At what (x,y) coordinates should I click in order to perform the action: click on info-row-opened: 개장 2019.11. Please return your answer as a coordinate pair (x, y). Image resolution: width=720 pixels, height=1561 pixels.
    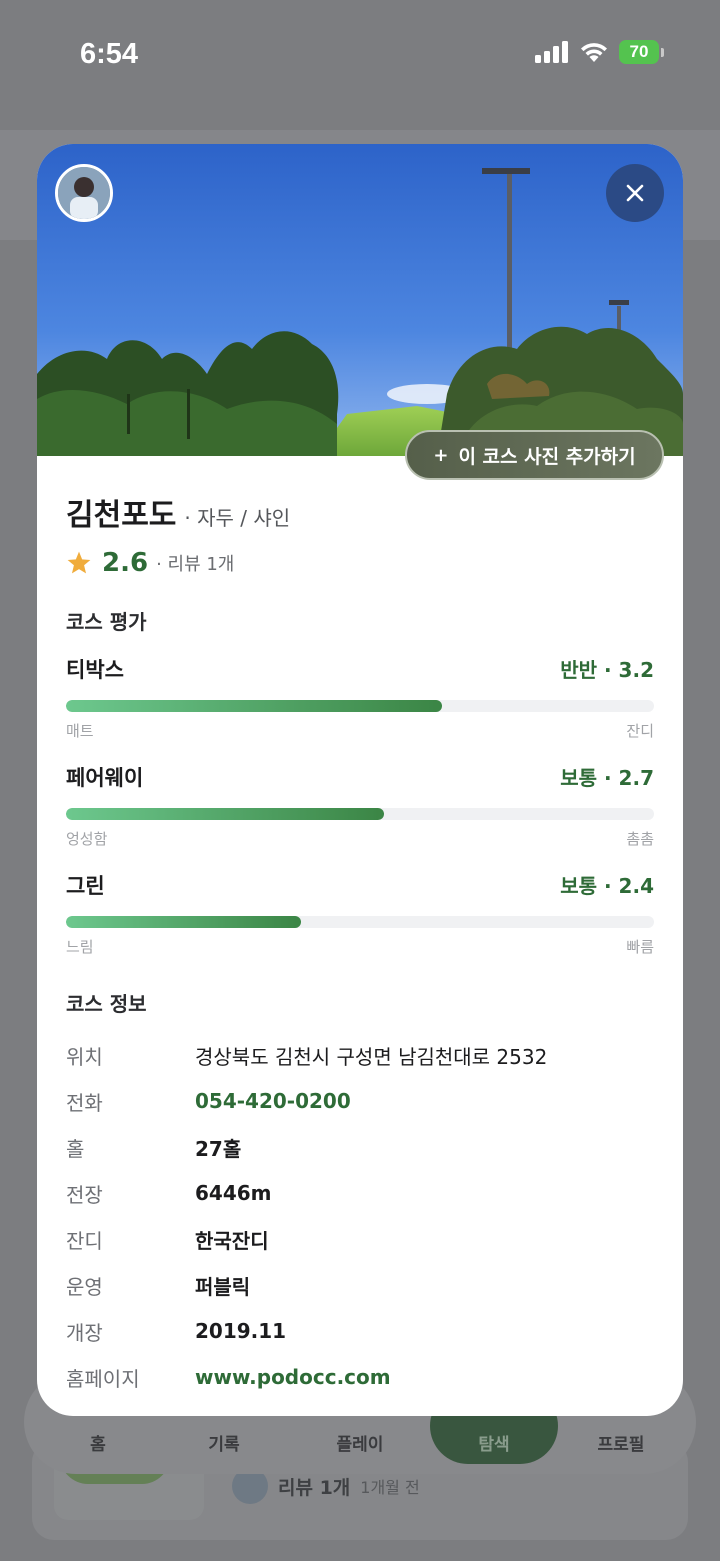
    Looking at the image, I should click on (361, 1331).